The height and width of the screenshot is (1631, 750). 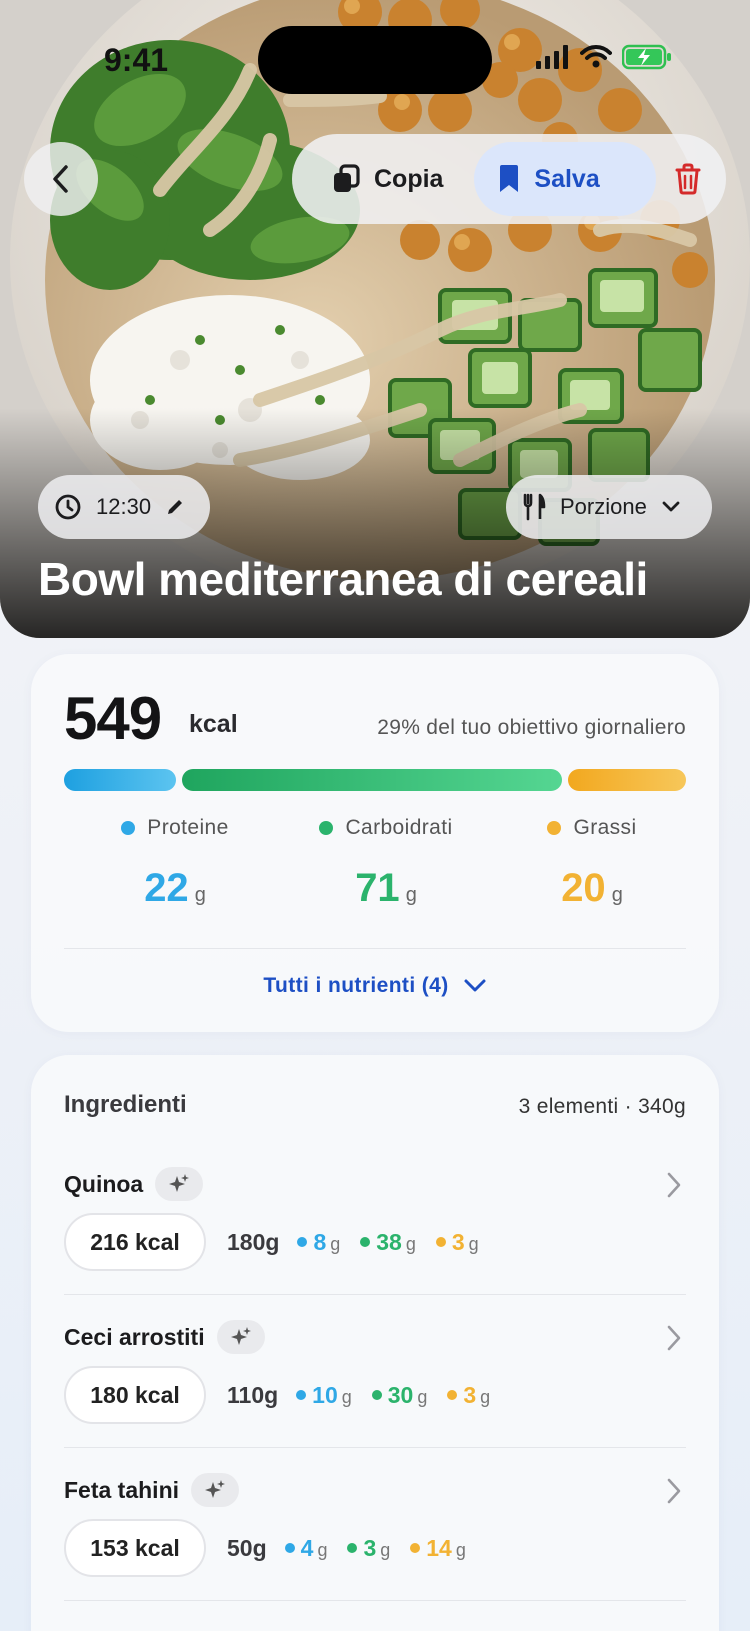 I want to click on ingredient-carbs: 3, so click(x=370, y=1547).